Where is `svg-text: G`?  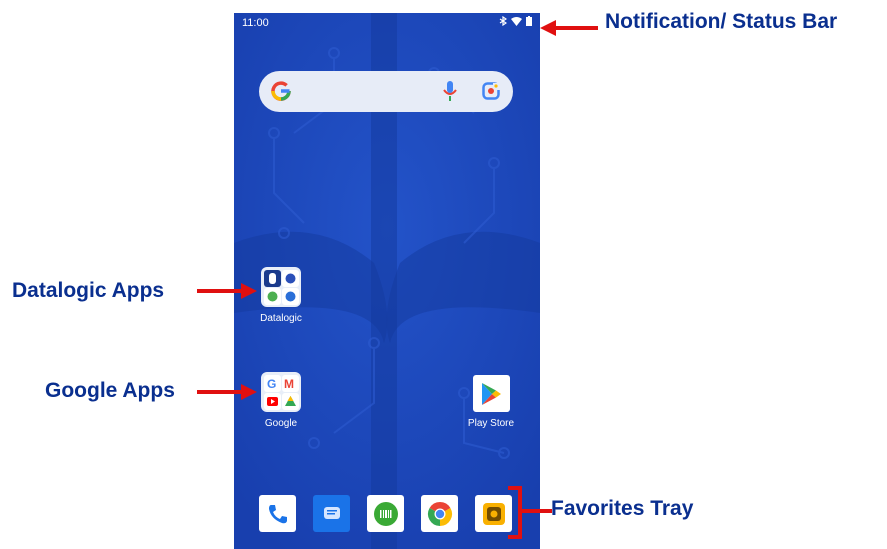 svg-text: G is located at coordinates (271, 384).